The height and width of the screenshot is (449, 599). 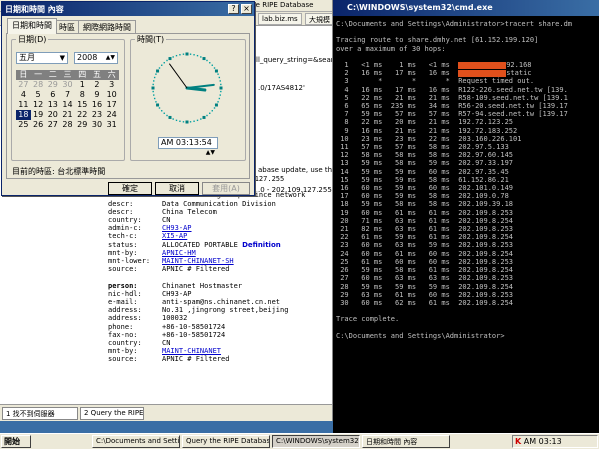 I want to click on k-icon: K, so click(x=518, y=441).